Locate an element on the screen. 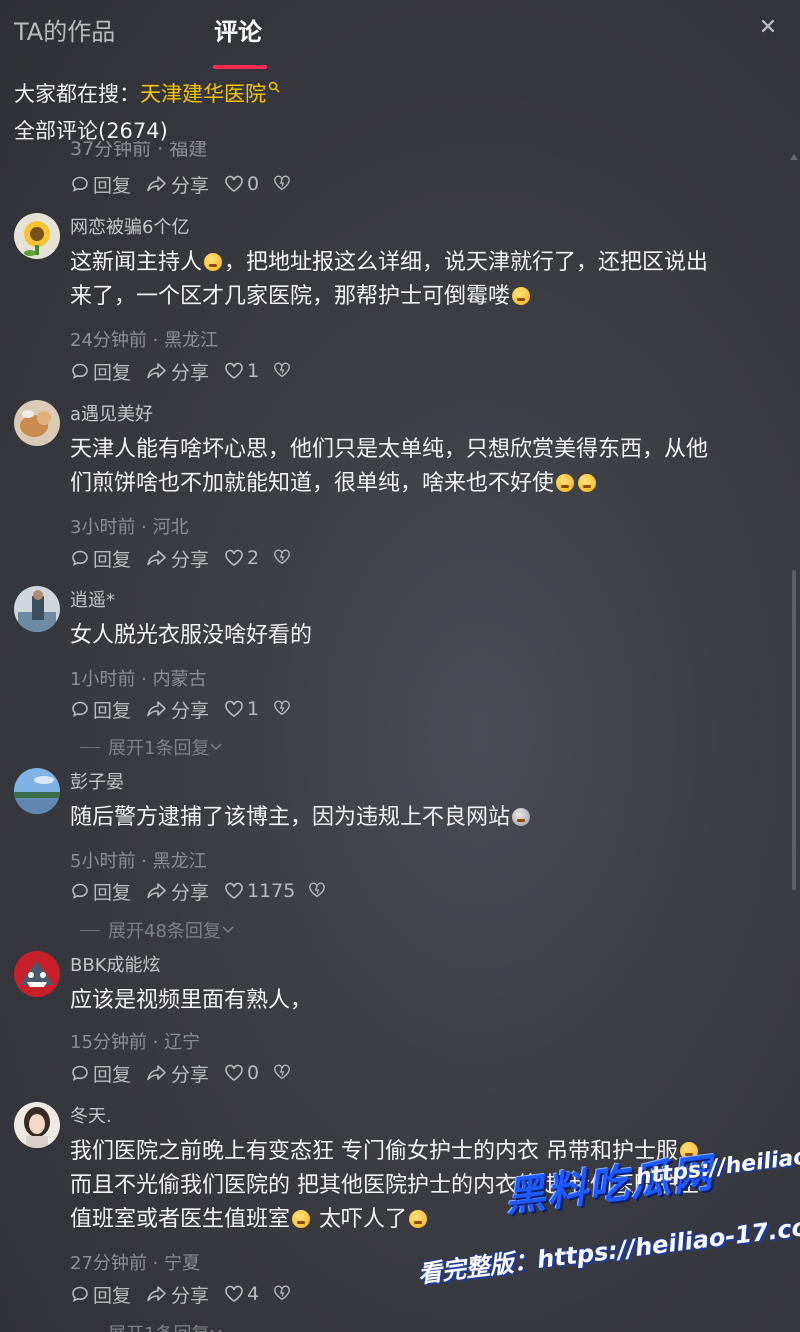 The image size is (800, 1332). tab-comments: 评论 is located at coordinates (238, 29).